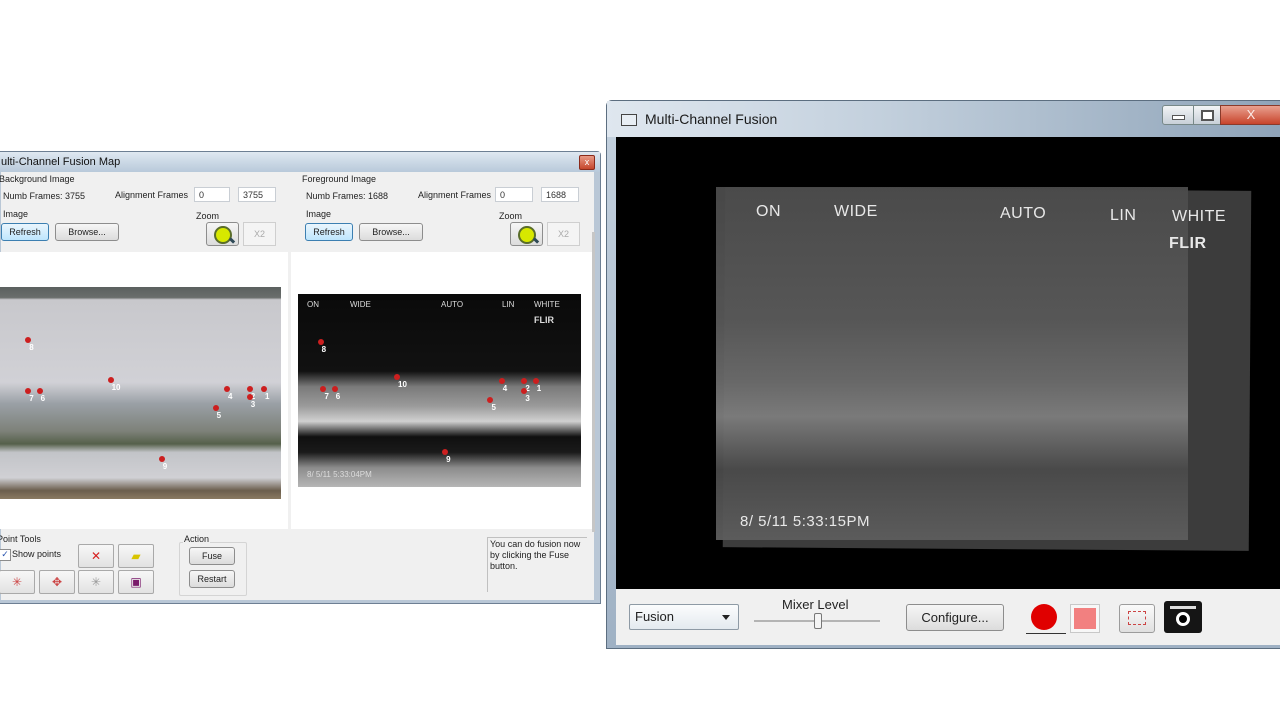 The height and width of the screenshot is (720, 1280). I want to click on background-refresh-button: Refresh, so click(25, 232).